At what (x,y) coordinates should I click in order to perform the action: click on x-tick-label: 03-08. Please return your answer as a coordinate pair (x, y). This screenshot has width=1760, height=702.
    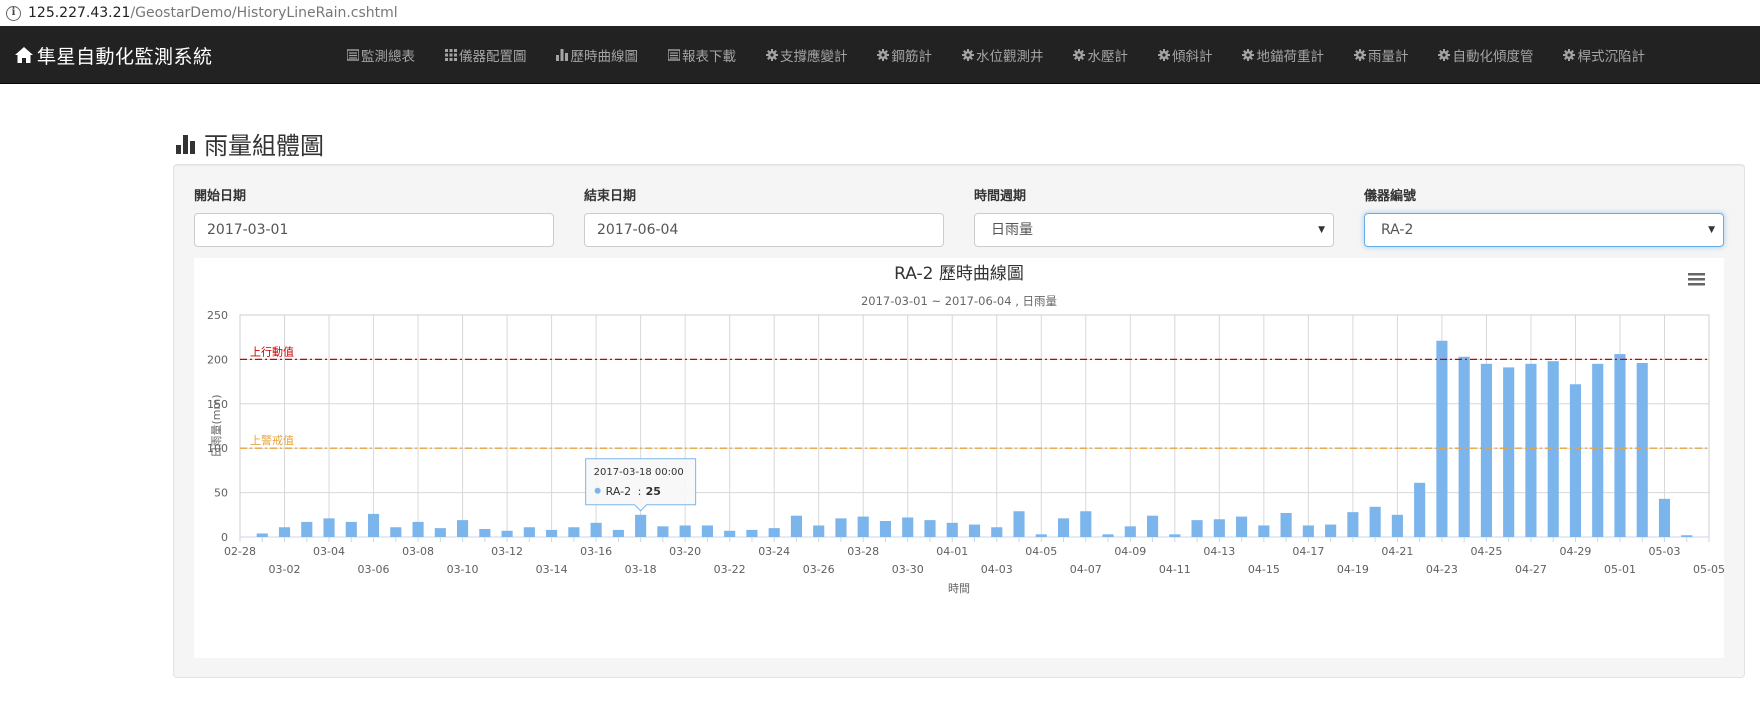
    Looking at the image, I should click on (418, 551).